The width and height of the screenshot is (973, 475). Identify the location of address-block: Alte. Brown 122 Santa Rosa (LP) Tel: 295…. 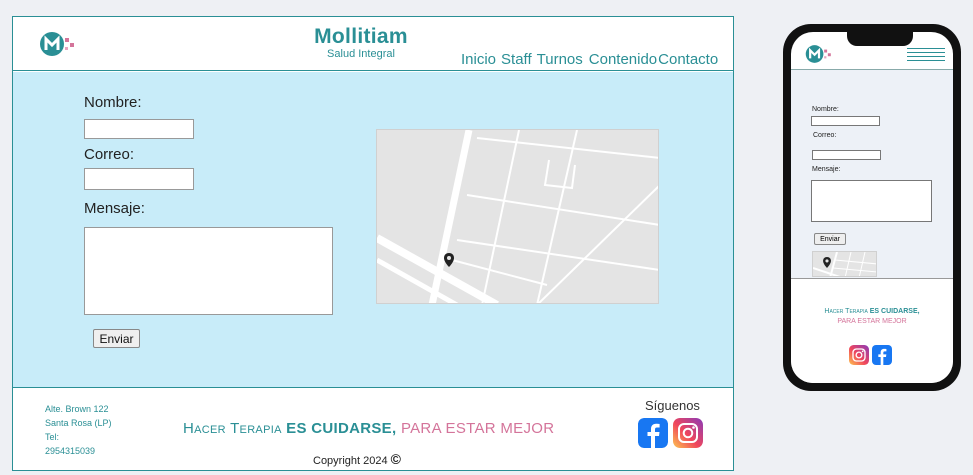
(78, 430).